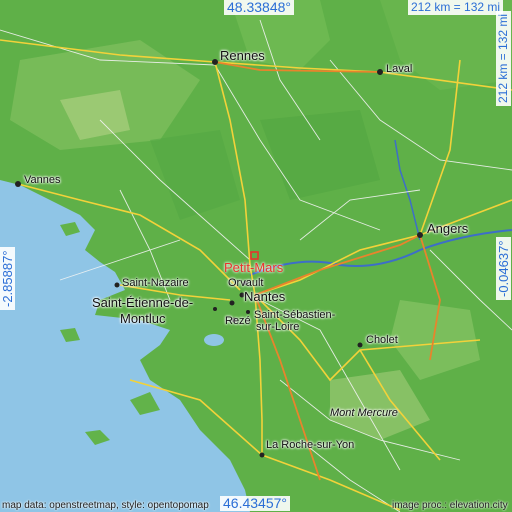 This screenshot has width=512, height=512. I want to click on city-label-saint-sebastien-line2: sur-Loire, so click(278, 327).